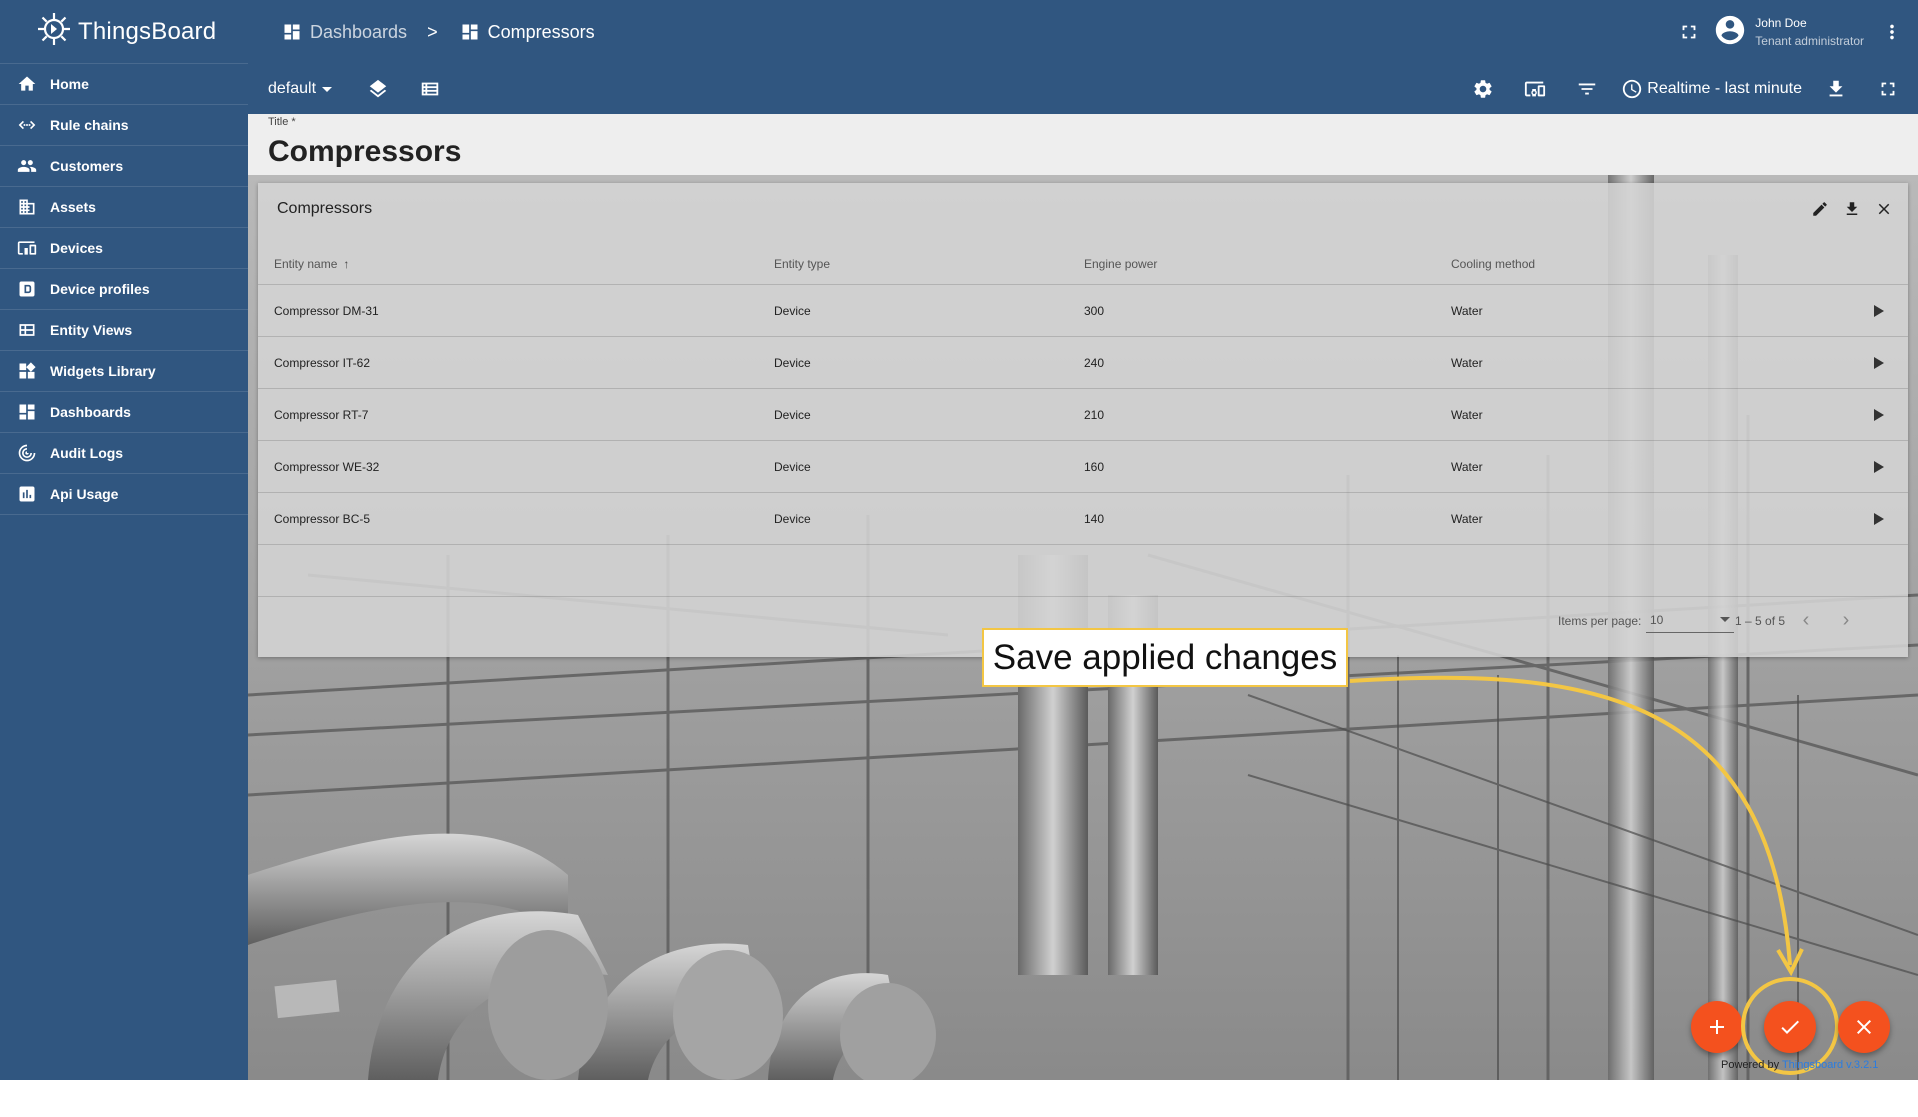  Describe the element at coordinates (27, 289) in the screenshot. I see `device-profiles-icon` at that location.